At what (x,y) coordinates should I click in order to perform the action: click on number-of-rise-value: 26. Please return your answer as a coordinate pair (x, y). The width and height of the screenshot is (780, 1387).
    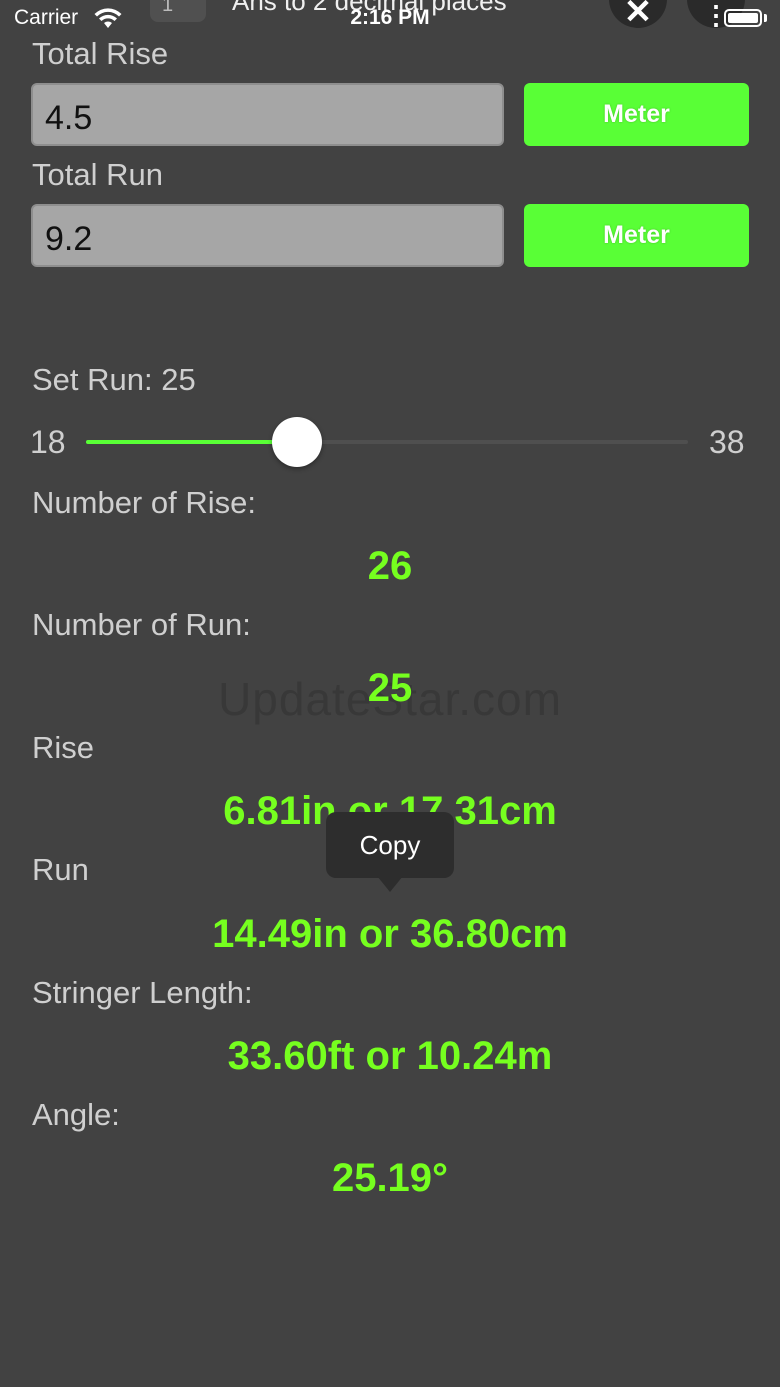
    Looking at the image, I should click on (390, 566).